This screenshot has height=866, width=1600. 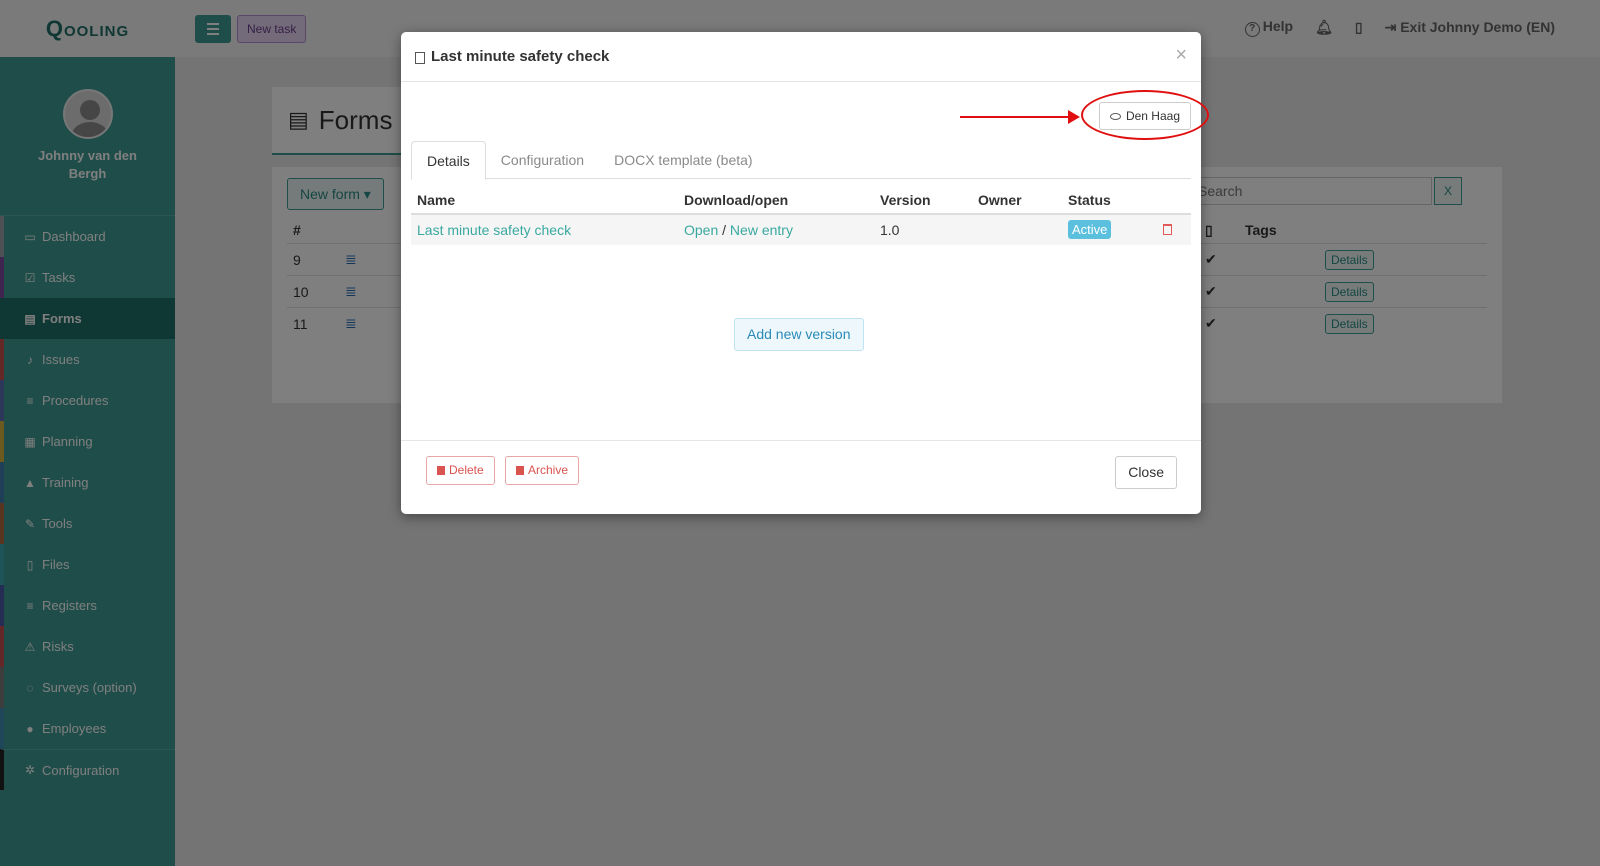 What do you see at coordinates (1090, 229) in the screenshot?
I see `status-badge: Active` at bounding box center [1090, 229].